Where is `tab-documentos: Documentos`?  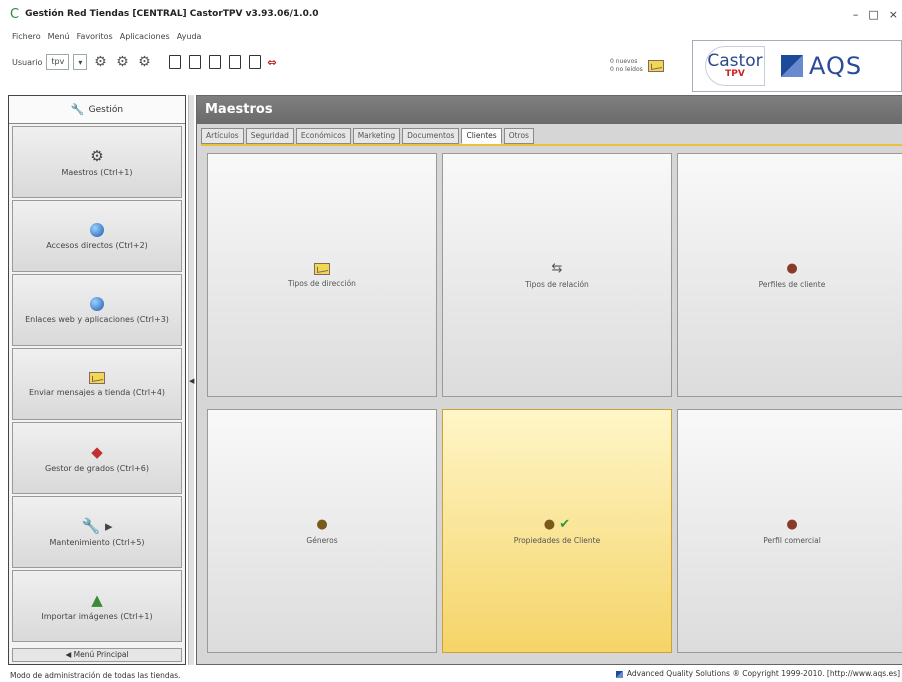 tab-documentos: Documentos is located at coordinates (431, 136).